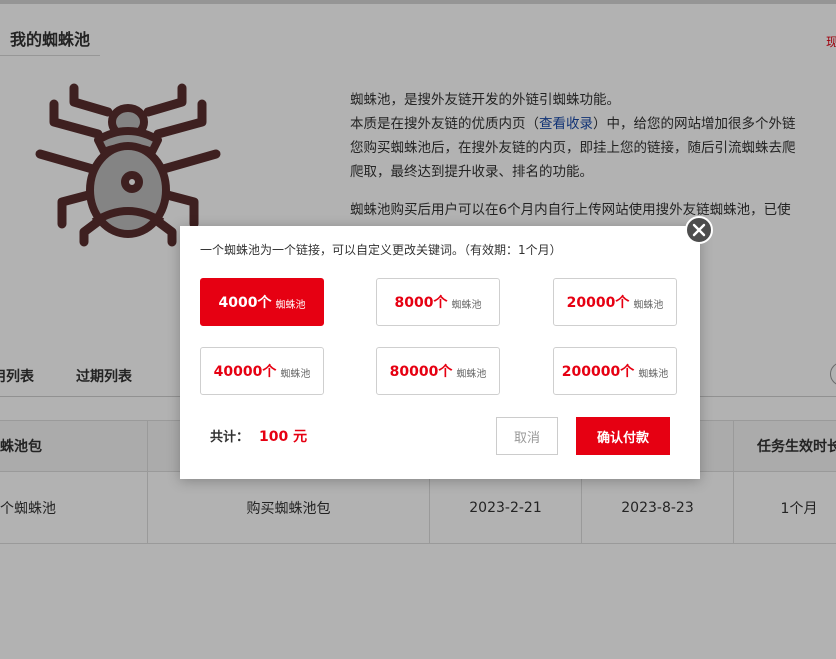 The height and width of the screenshot is (659, 836). Describe the element at coordinates (598, 303) in the screenshot. I see `option-count: 20000个` at that location.